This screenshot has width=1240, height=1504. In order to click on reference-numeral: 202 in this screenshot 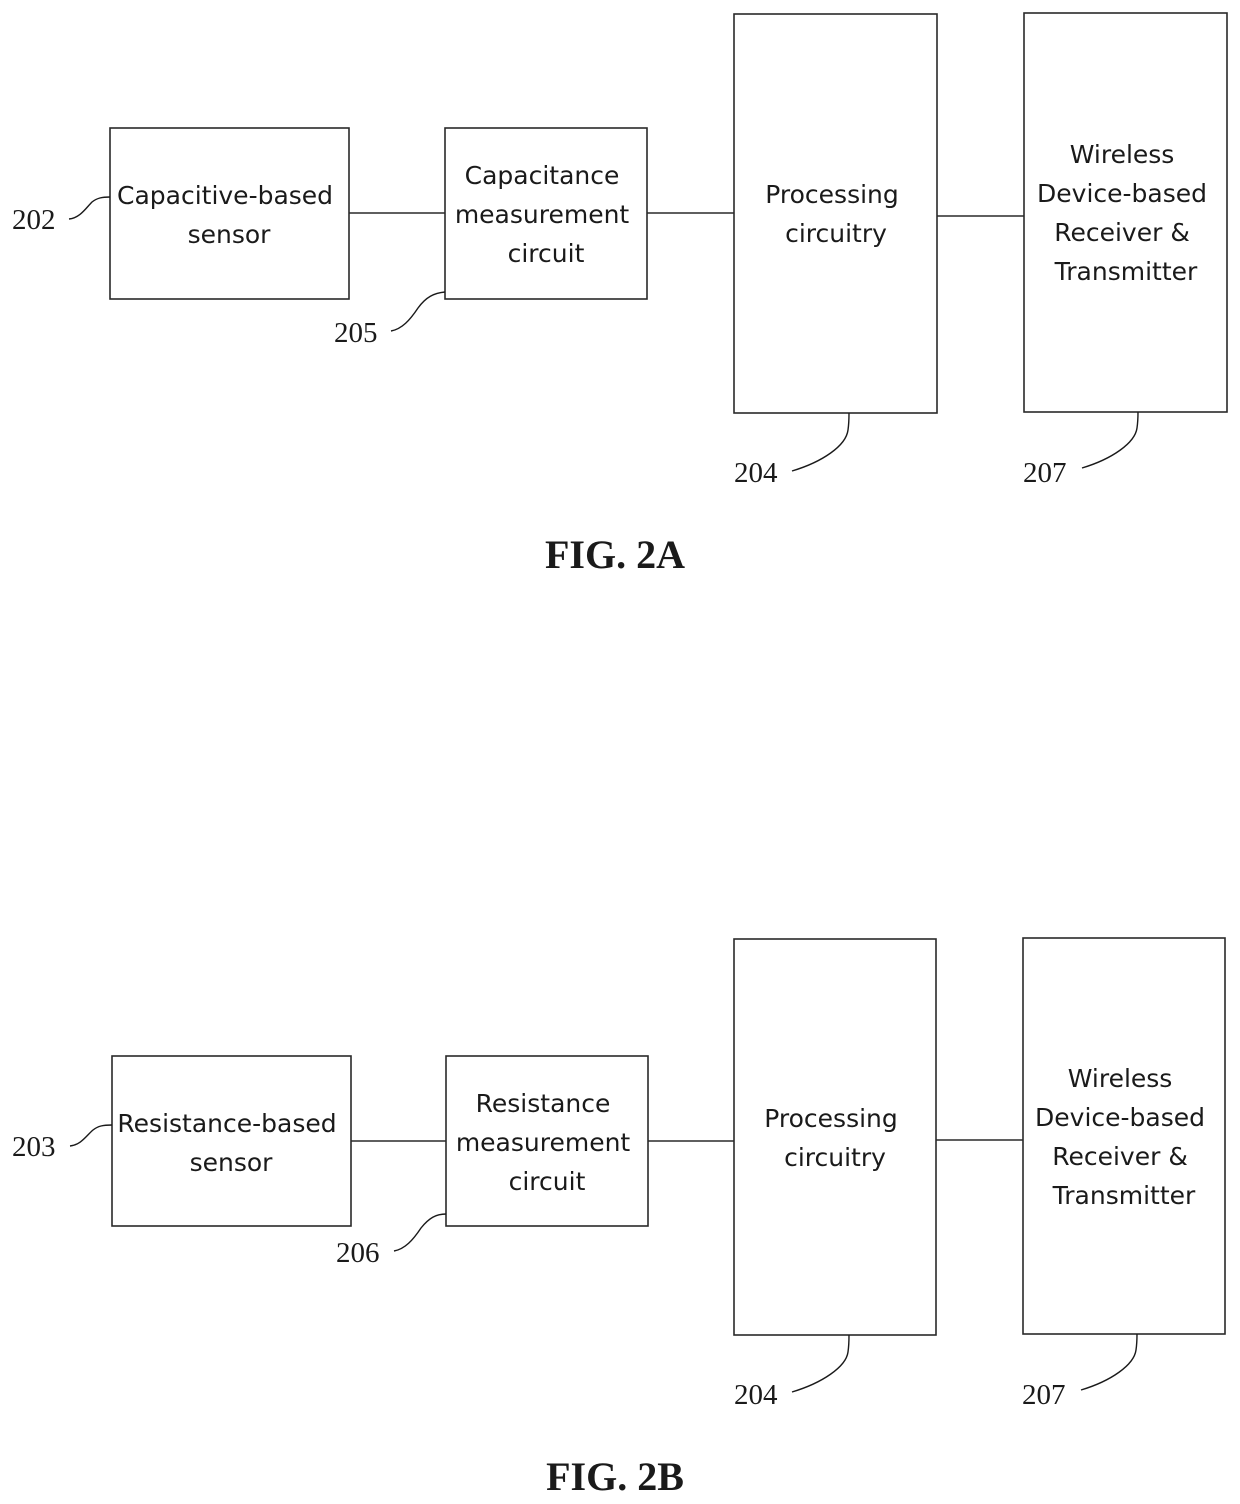, I will do `click(34, 220)`.